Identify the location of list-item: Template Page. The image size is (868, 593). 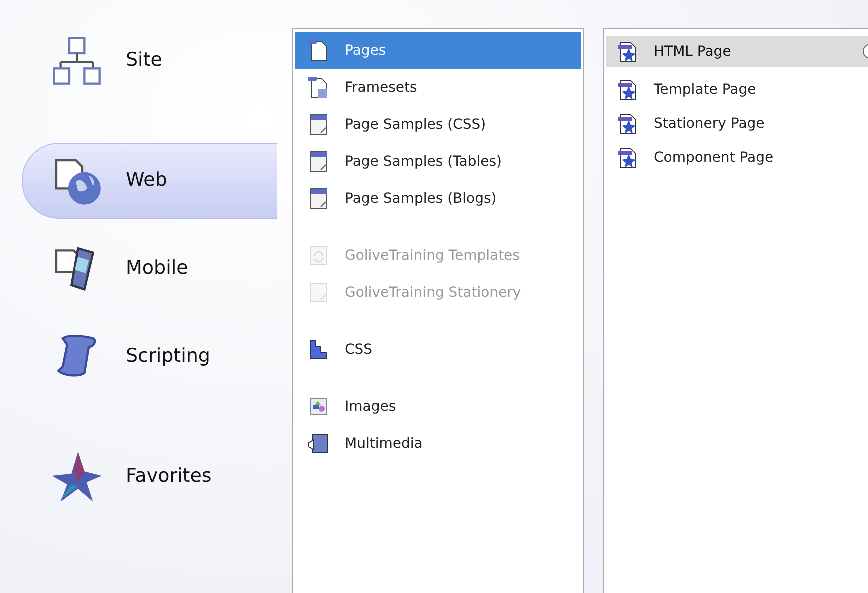
(737, 90).